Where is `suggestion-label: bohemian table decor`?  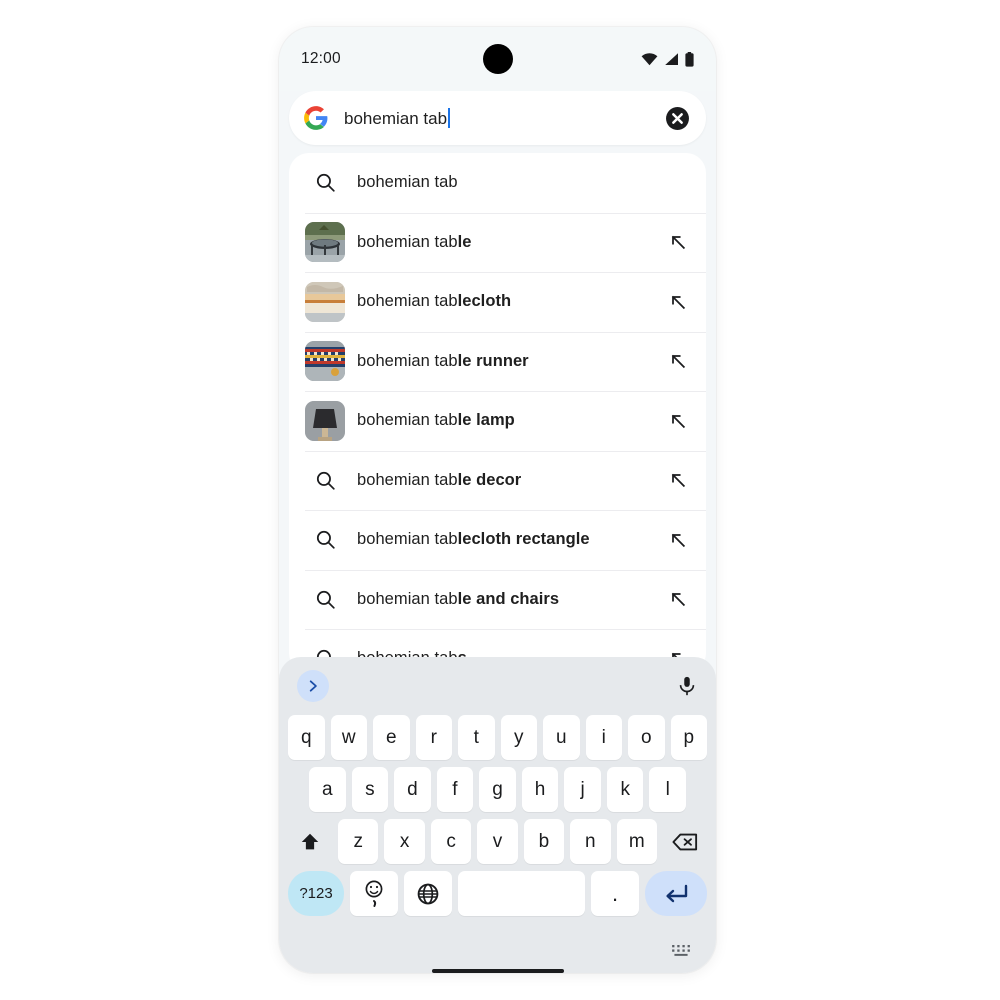 suggestion-label: bohemian table decor is located at coordinates (439, 480).